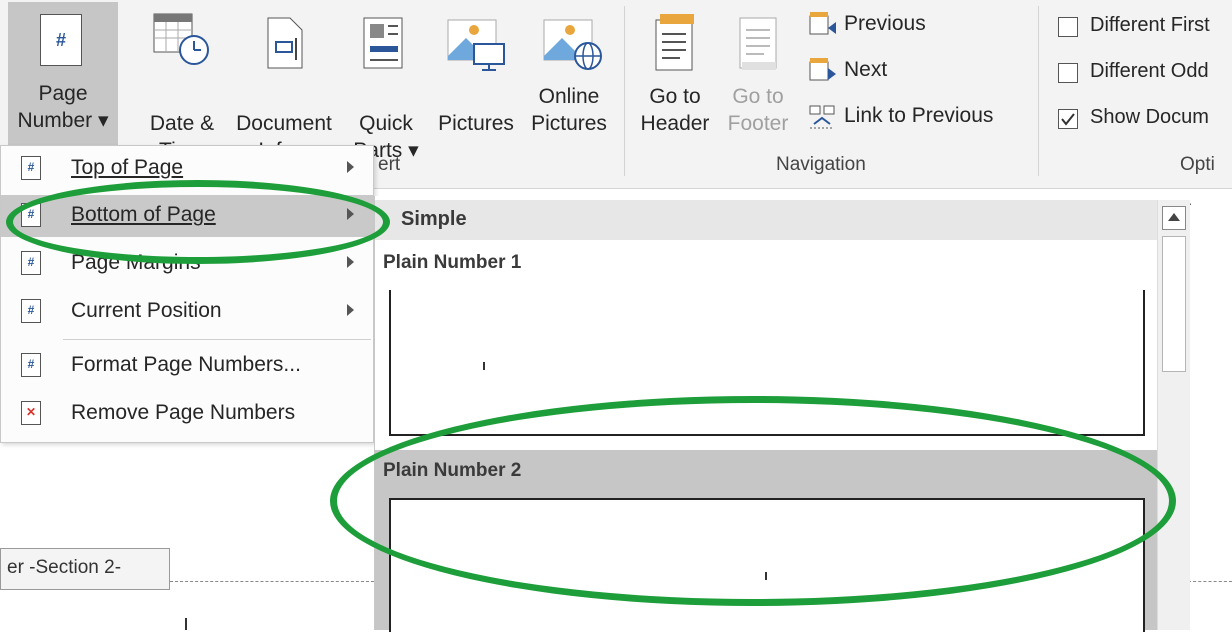 This screenshot has height=632, width=1232. What do you see at coordinates (821, 164) in the screenshot?
I see `group-label-navigation: Navigation` at bounding box center [821, 164].